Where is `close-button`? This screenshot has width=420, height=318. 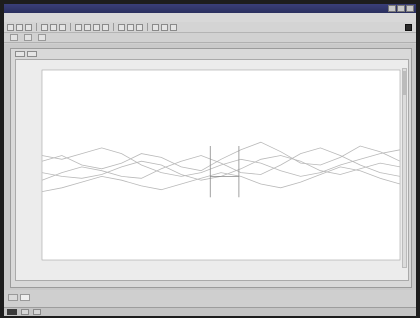
close-button is located at coordinates (410, 8).